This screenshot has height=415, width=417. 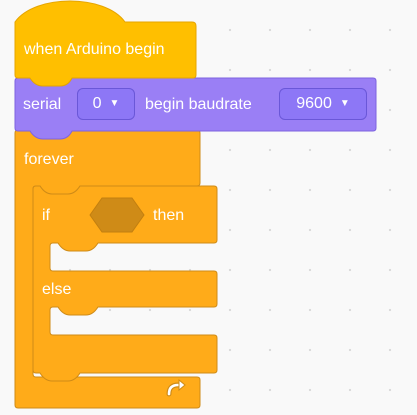 I want to click on begin-baudrate-label: begin baudrate, so click(x=198, y=104).